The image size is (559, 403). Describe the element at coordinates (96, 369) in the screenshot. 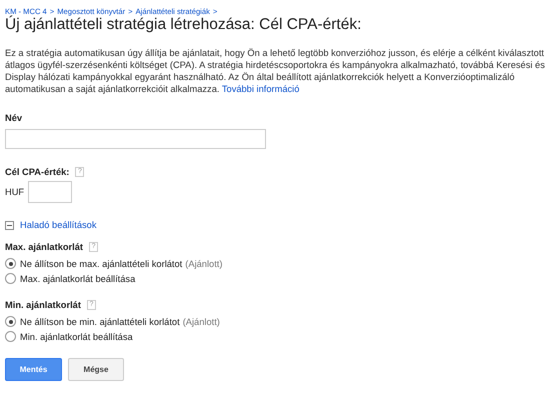

I see `cancel-button: Mégse` at that location.